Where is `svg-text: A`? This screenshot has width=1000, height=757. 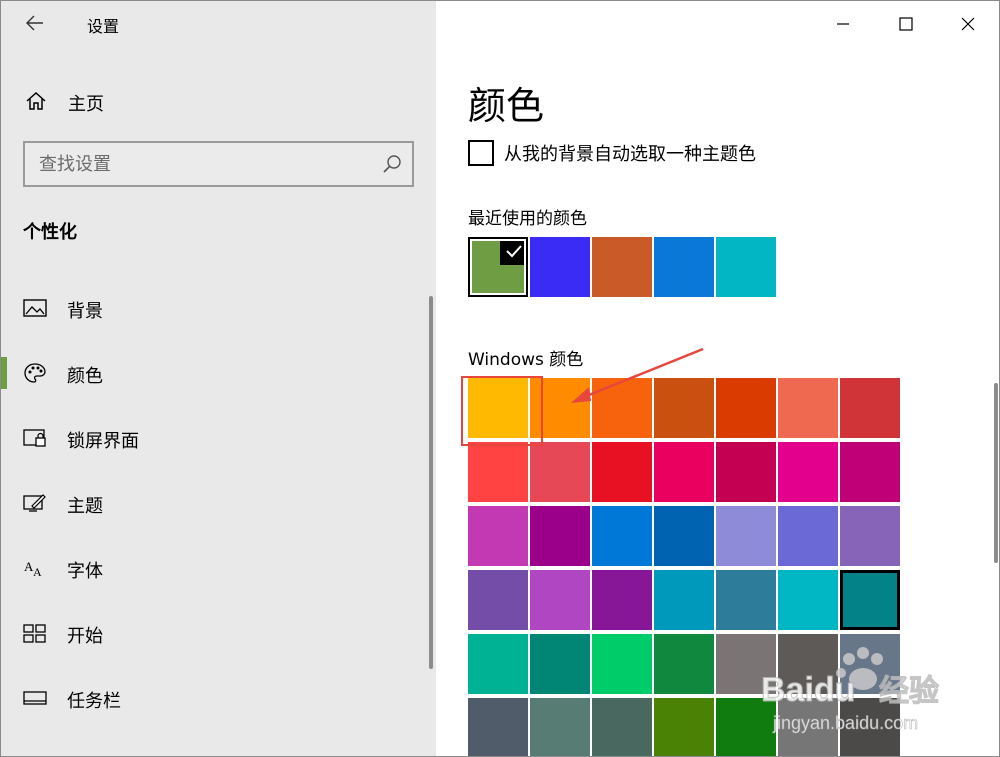
svg-text: A is located at coordinates (37, 572).